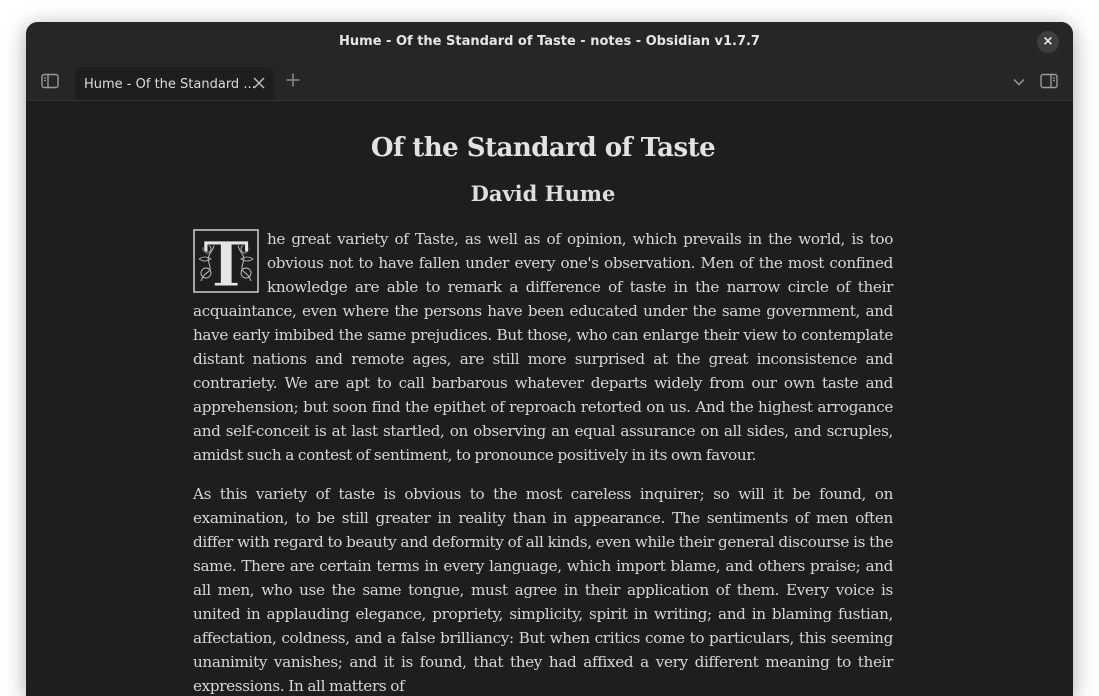 This screenshot has height=696, width=1099. What do you see at coordinates (259, 83) in the screenshot?
I see `close-icon` at bounding box center [259, 83].